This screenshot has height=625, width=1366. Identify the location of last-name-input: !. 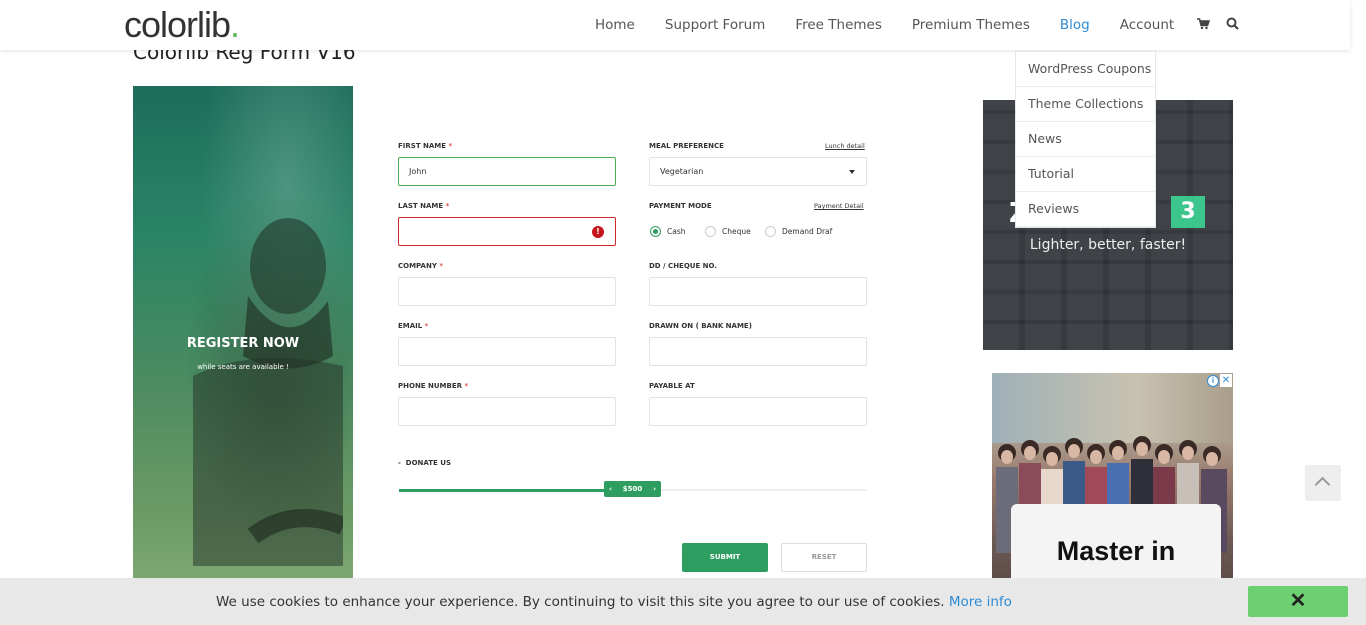
(507, 231).